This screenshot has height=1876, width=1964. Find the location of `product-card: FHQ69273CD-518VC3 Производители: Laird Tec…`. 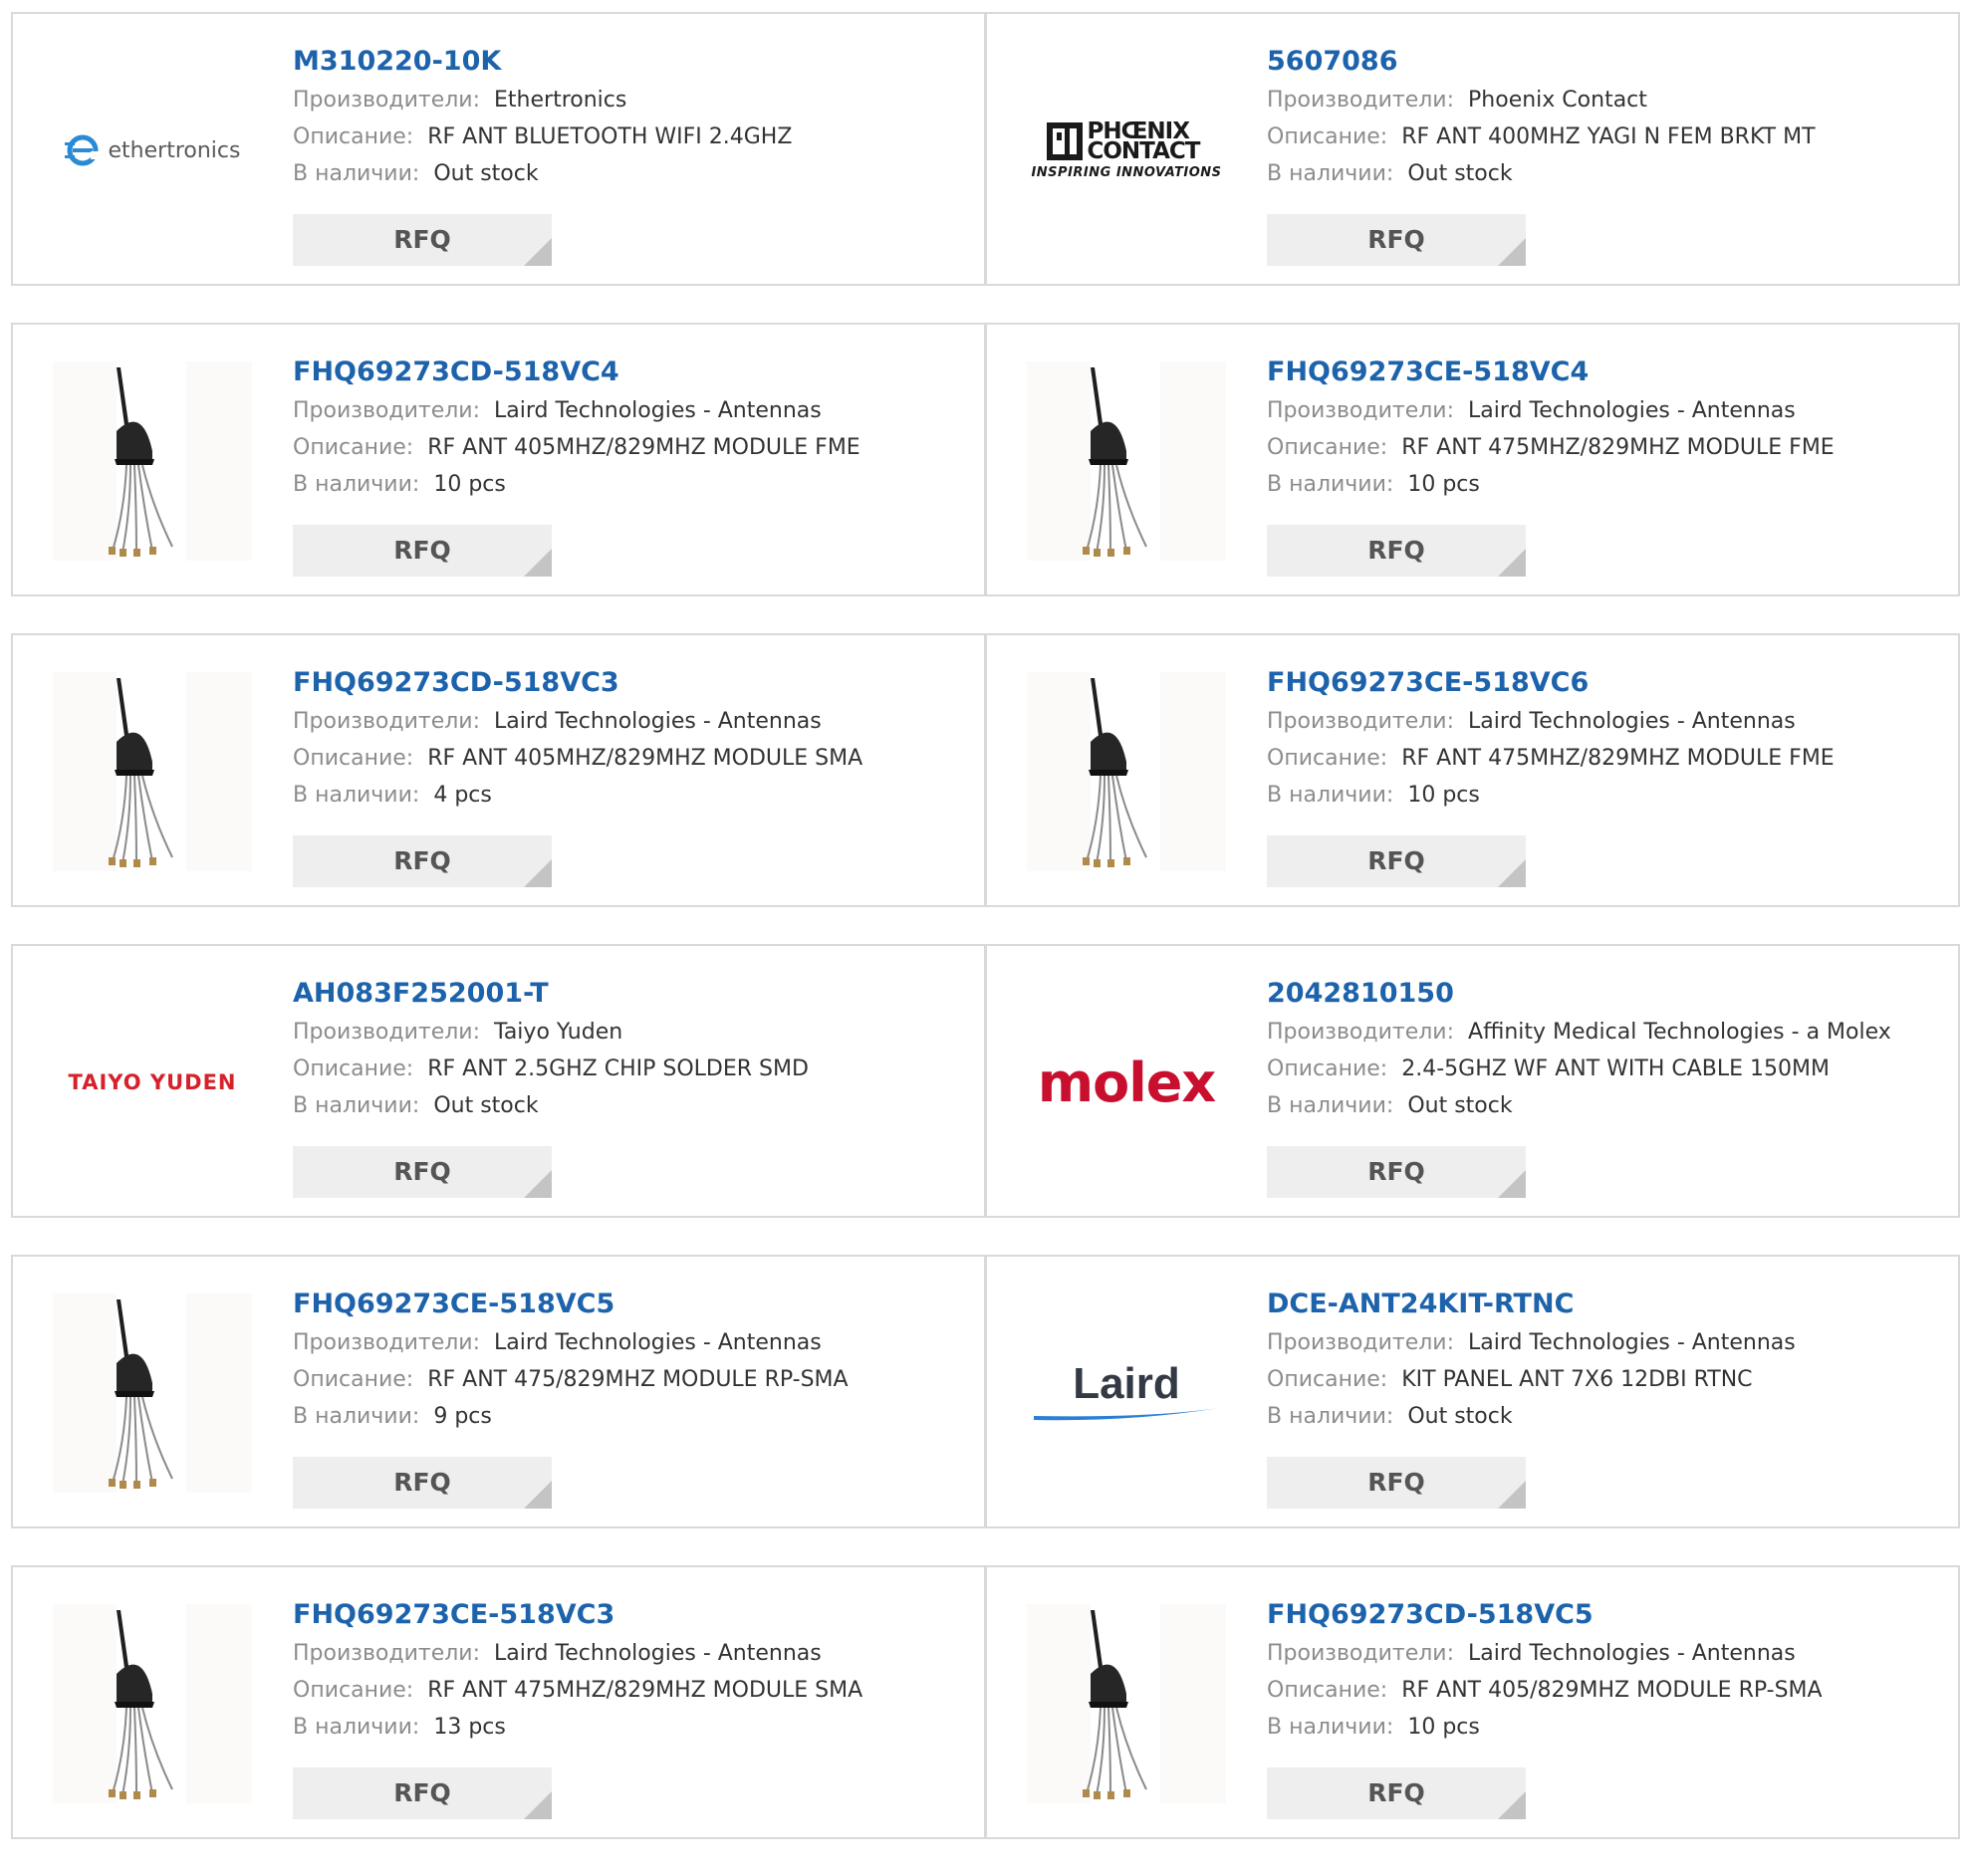

product-card: FHQ69273CD-518VC3 Производители: Laird Tec… is located at coordinates (499, 770).